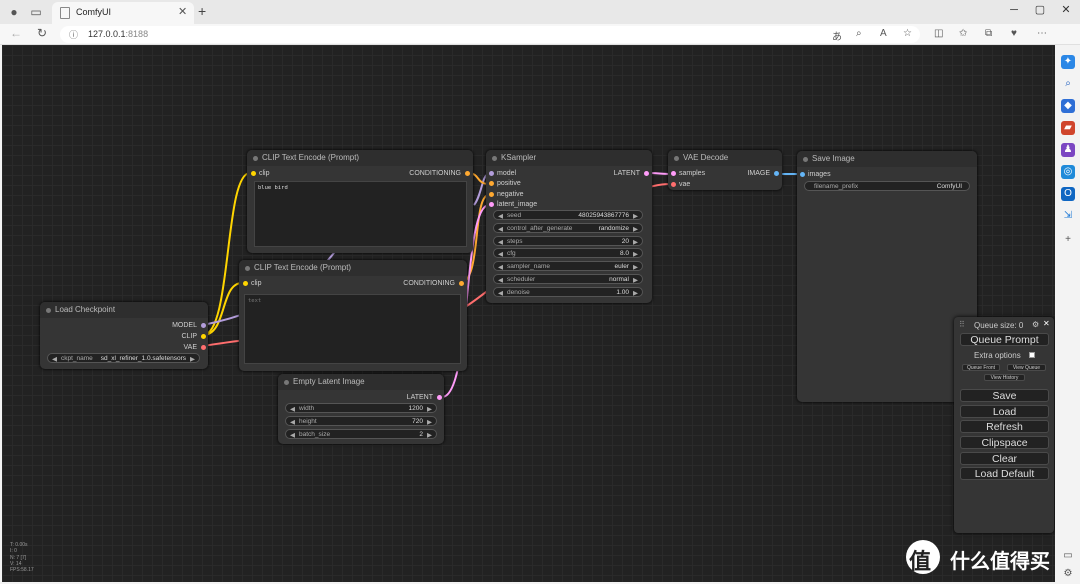 Image resolution: width=1080 pixels, height=584 pixels. I want to click on site-info-icon: ⓘ, so click(73, 34).